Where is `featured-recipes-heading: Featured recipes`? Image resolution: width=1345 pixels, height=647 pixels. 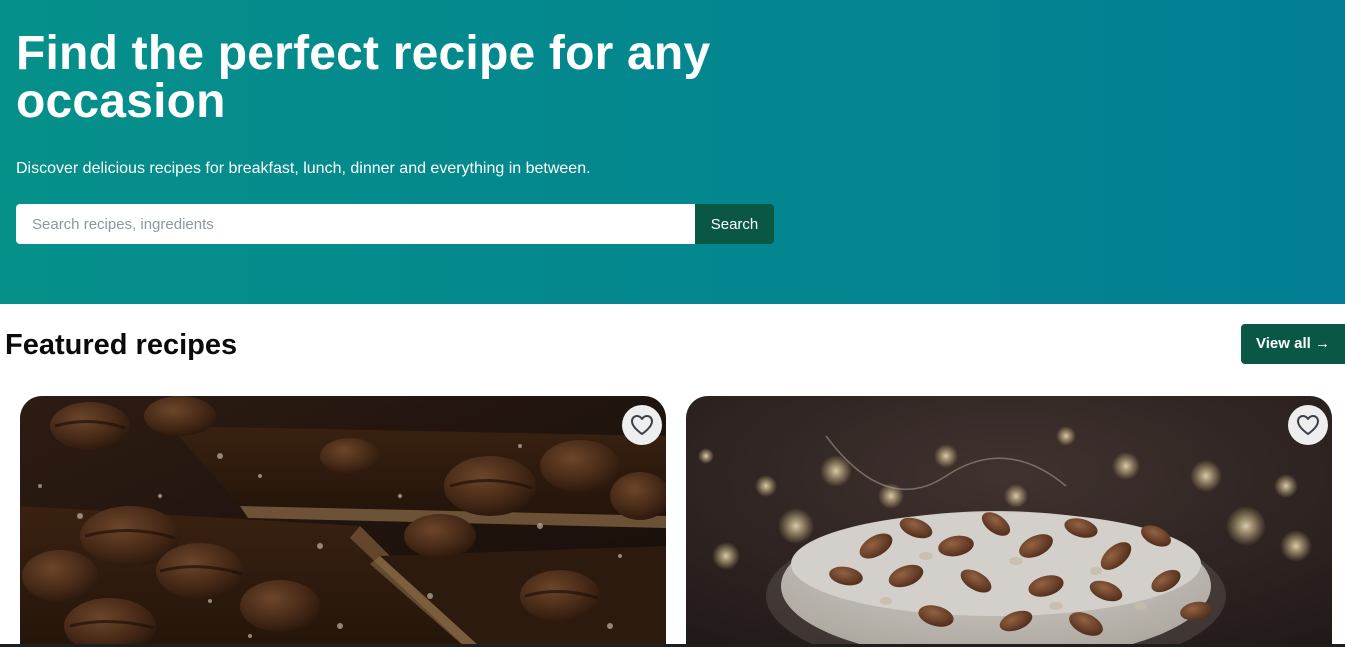 featured-recipes-heading: Featured recipes is located at coordinates (121, 345).